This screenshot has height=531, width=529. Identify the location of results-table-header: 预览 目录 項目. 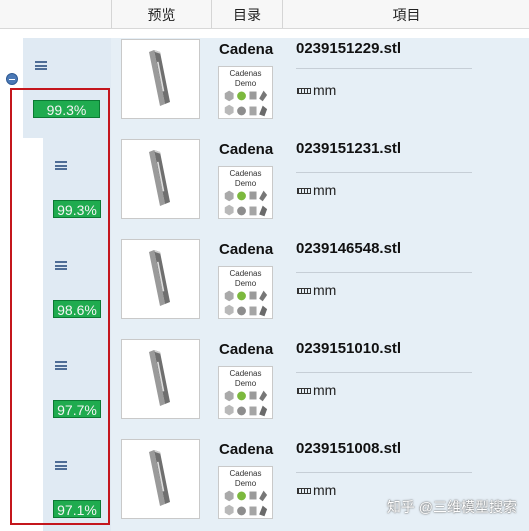
(264, 14).